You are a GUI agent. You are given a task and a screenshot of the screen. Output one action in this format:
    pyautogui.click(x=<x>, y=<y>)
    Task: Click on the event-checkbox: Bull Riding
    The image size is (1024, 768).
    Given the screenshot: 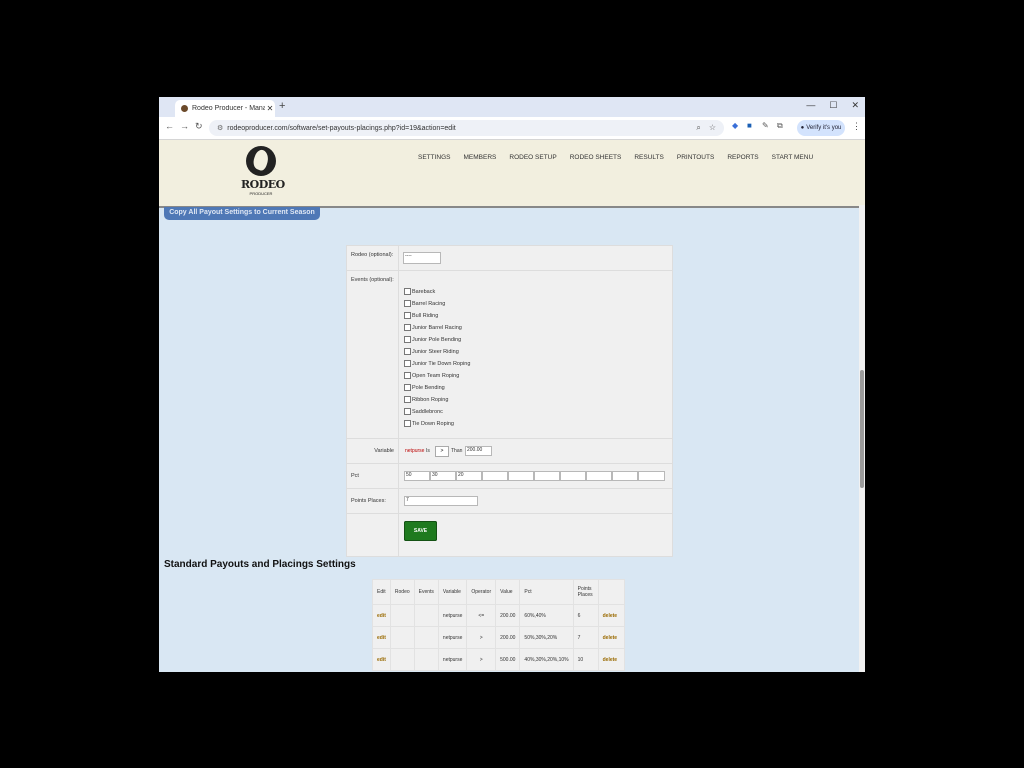 What is the action you would take?
    pyautogui.click(x=421, y=315)
    